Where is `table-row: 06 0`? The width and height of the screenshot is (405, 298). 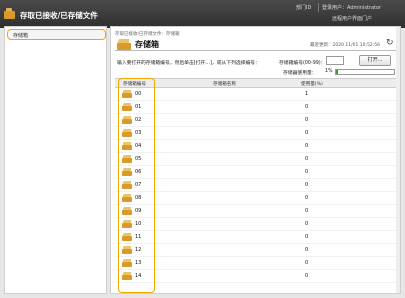 table-row: 06 0 is located at coordinates (256, 172).